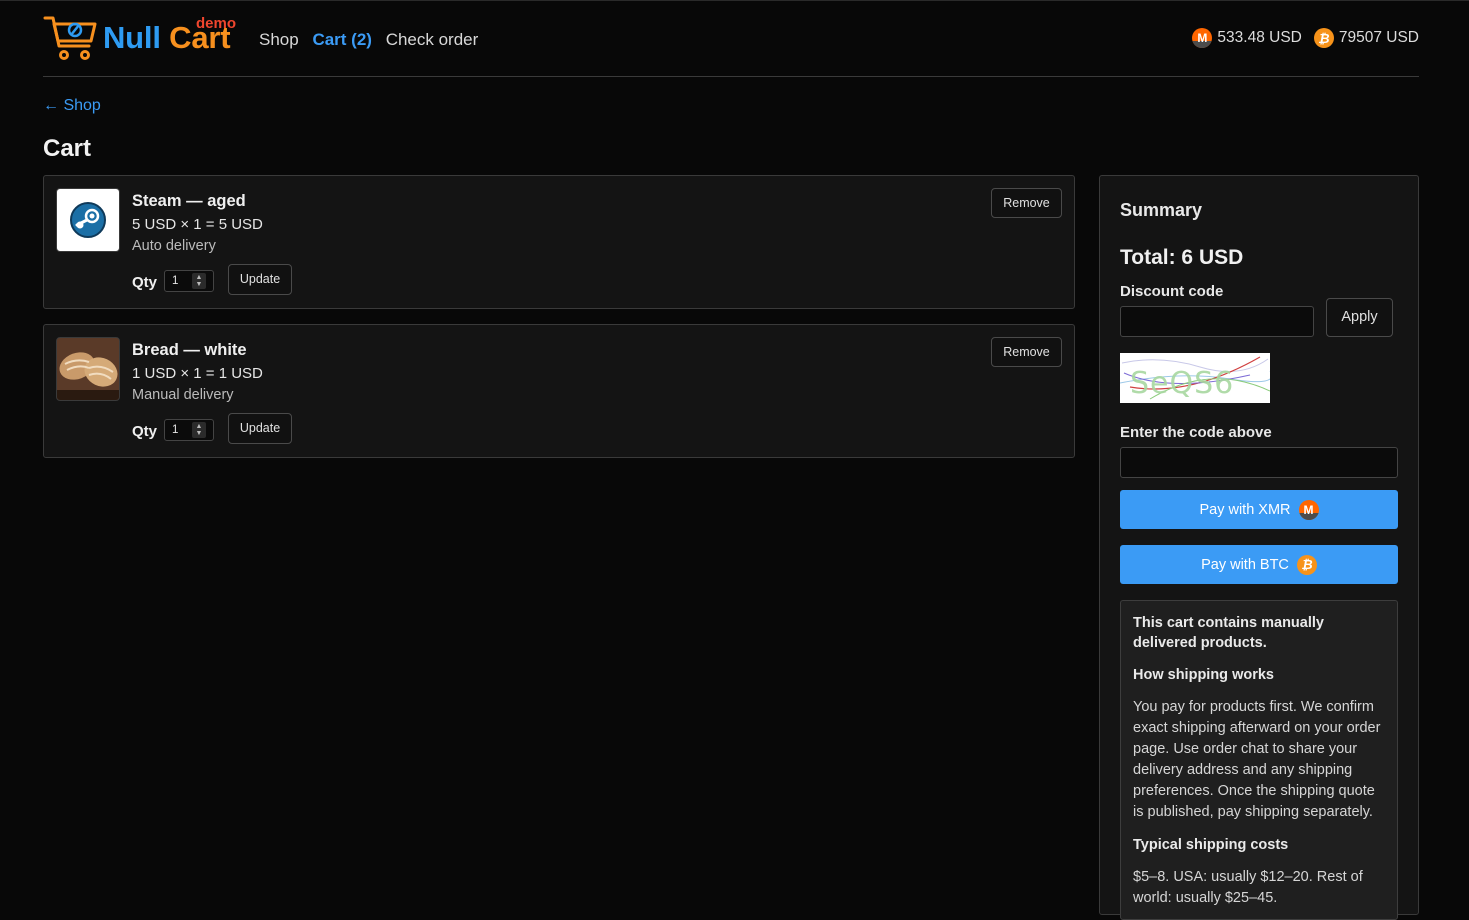  What do you see at coordinates (1245, 564) in the screenshot?
I see `pay-btc-label: Pay with BTC` at bounding box center [1245, 564].